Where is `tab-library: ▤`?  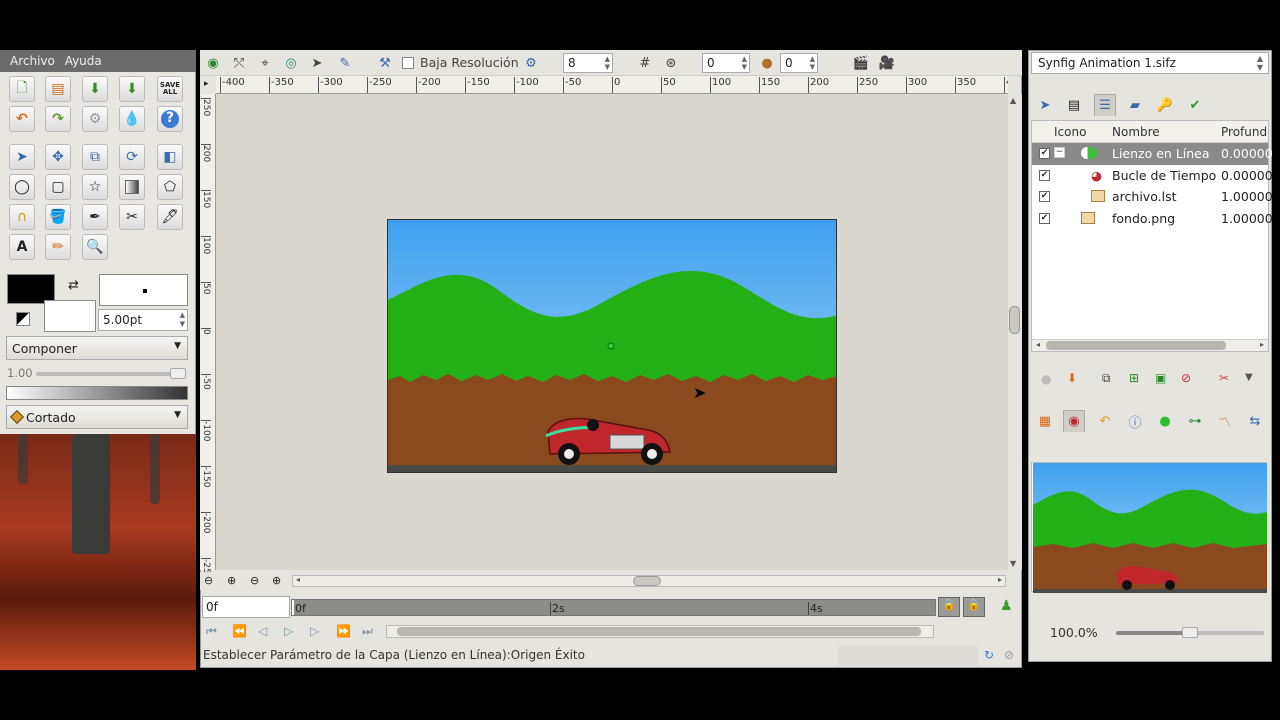
tab-library: ▤ is located at coordinates (1074, 105).